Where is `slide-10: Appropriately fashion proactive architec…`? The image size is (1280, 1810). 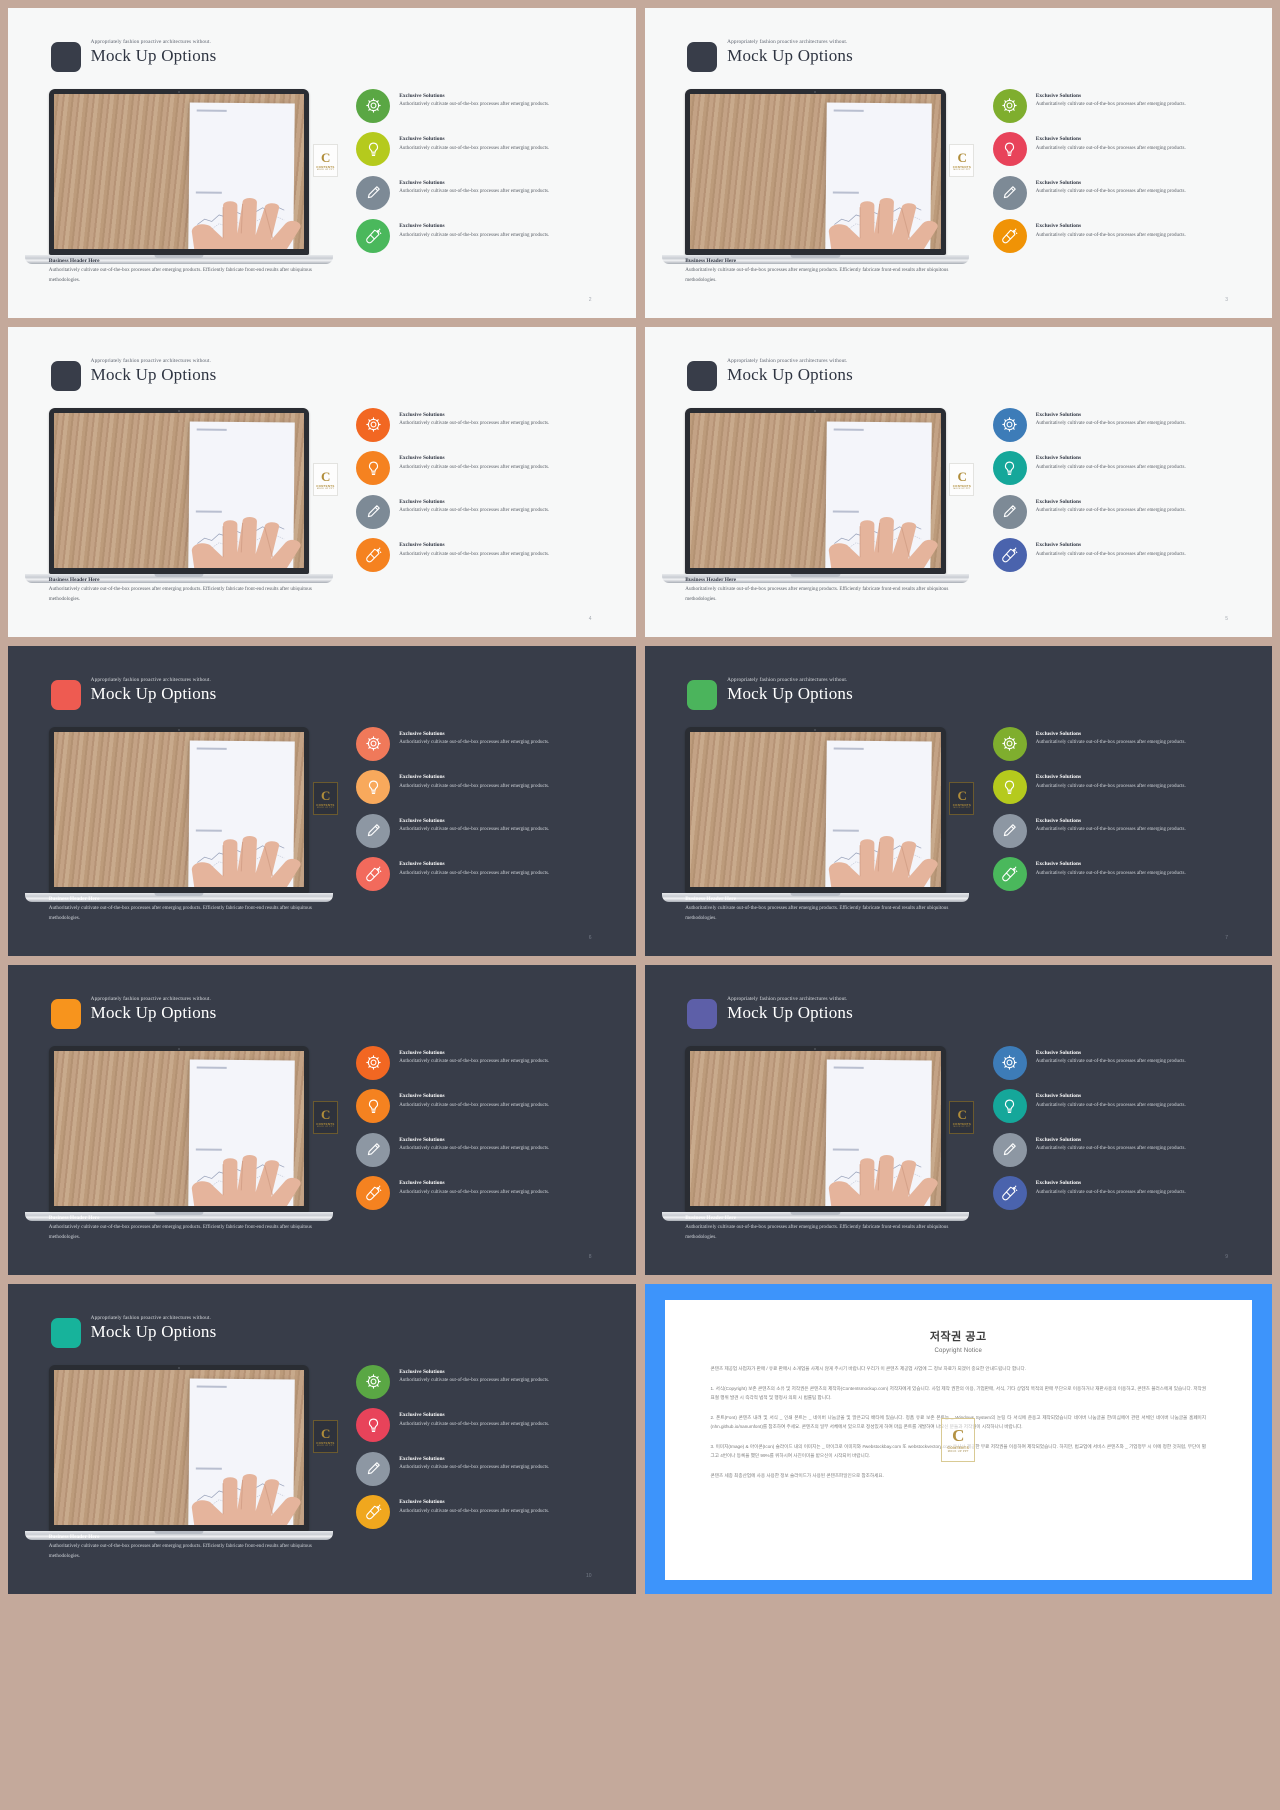
slide-10: Appropriately fashion proactive architec… is located at coordinates (322, 1439).